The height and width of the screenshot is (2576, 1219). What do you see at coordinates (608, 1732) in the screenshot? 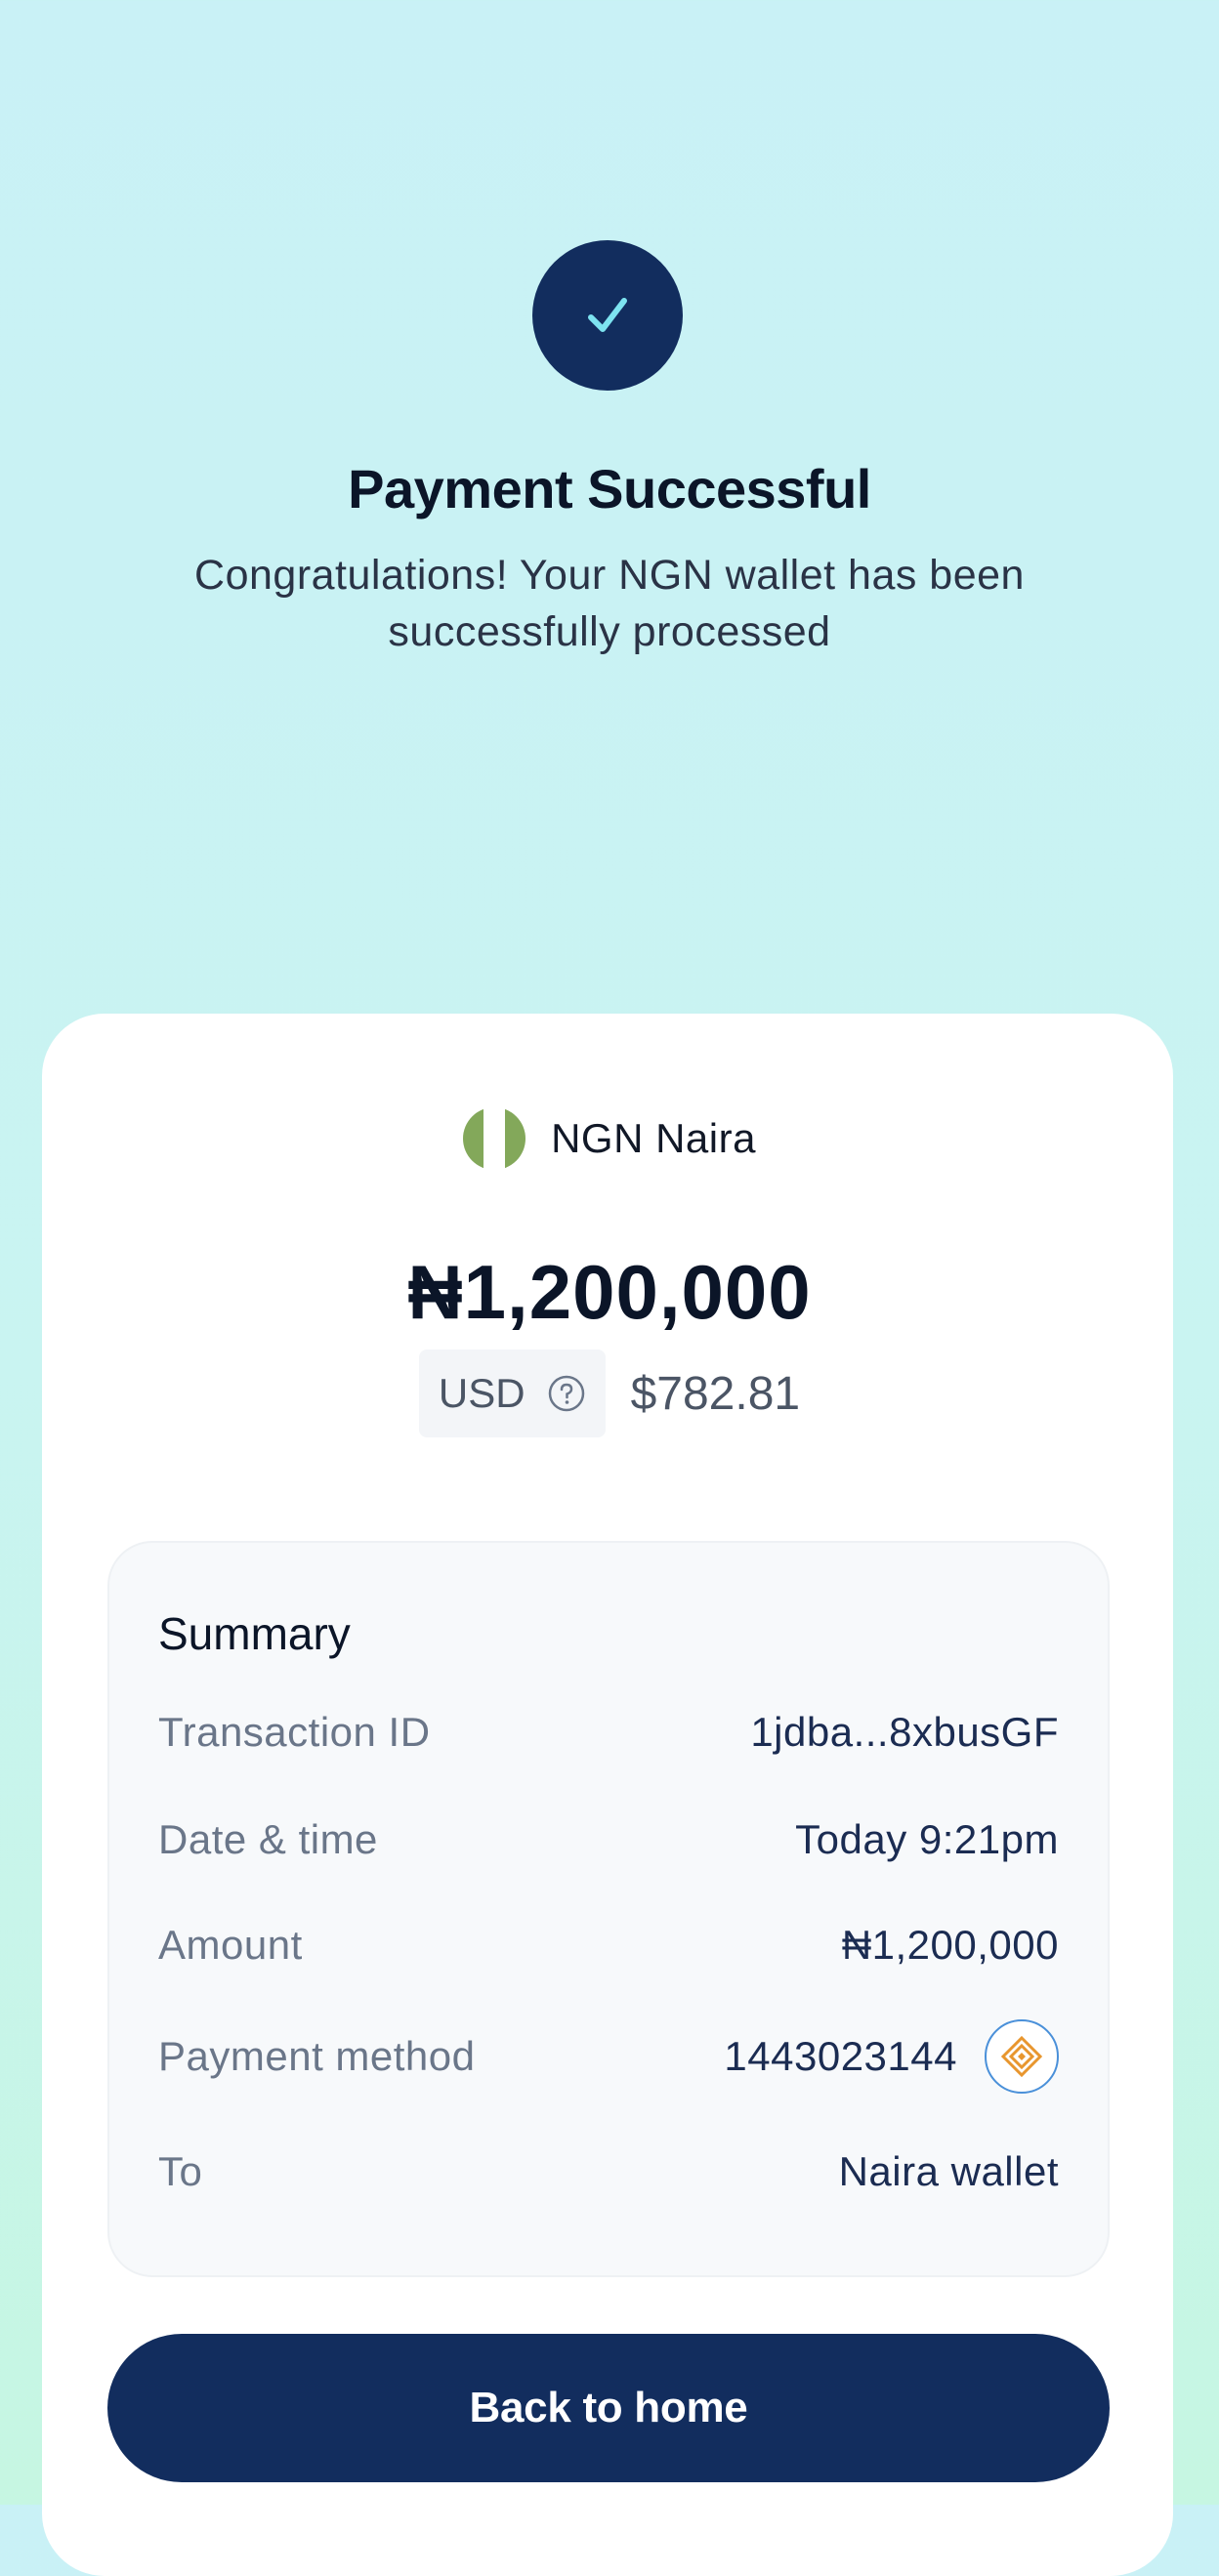
I see `summary-row-transaction-id: Transaction ID 1jdba...8xbusGF` at bounding box center [608, 1732].